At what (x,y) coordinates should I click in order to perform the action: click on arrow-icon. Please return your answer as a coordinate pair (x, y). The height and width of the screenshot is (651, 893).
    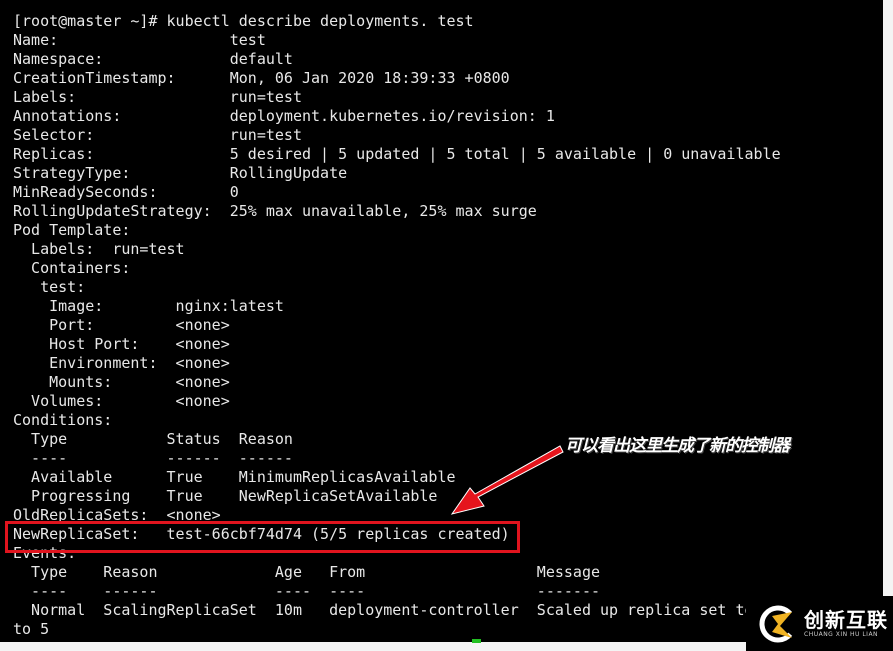
    Looking at the image, I should click on (507, 480).